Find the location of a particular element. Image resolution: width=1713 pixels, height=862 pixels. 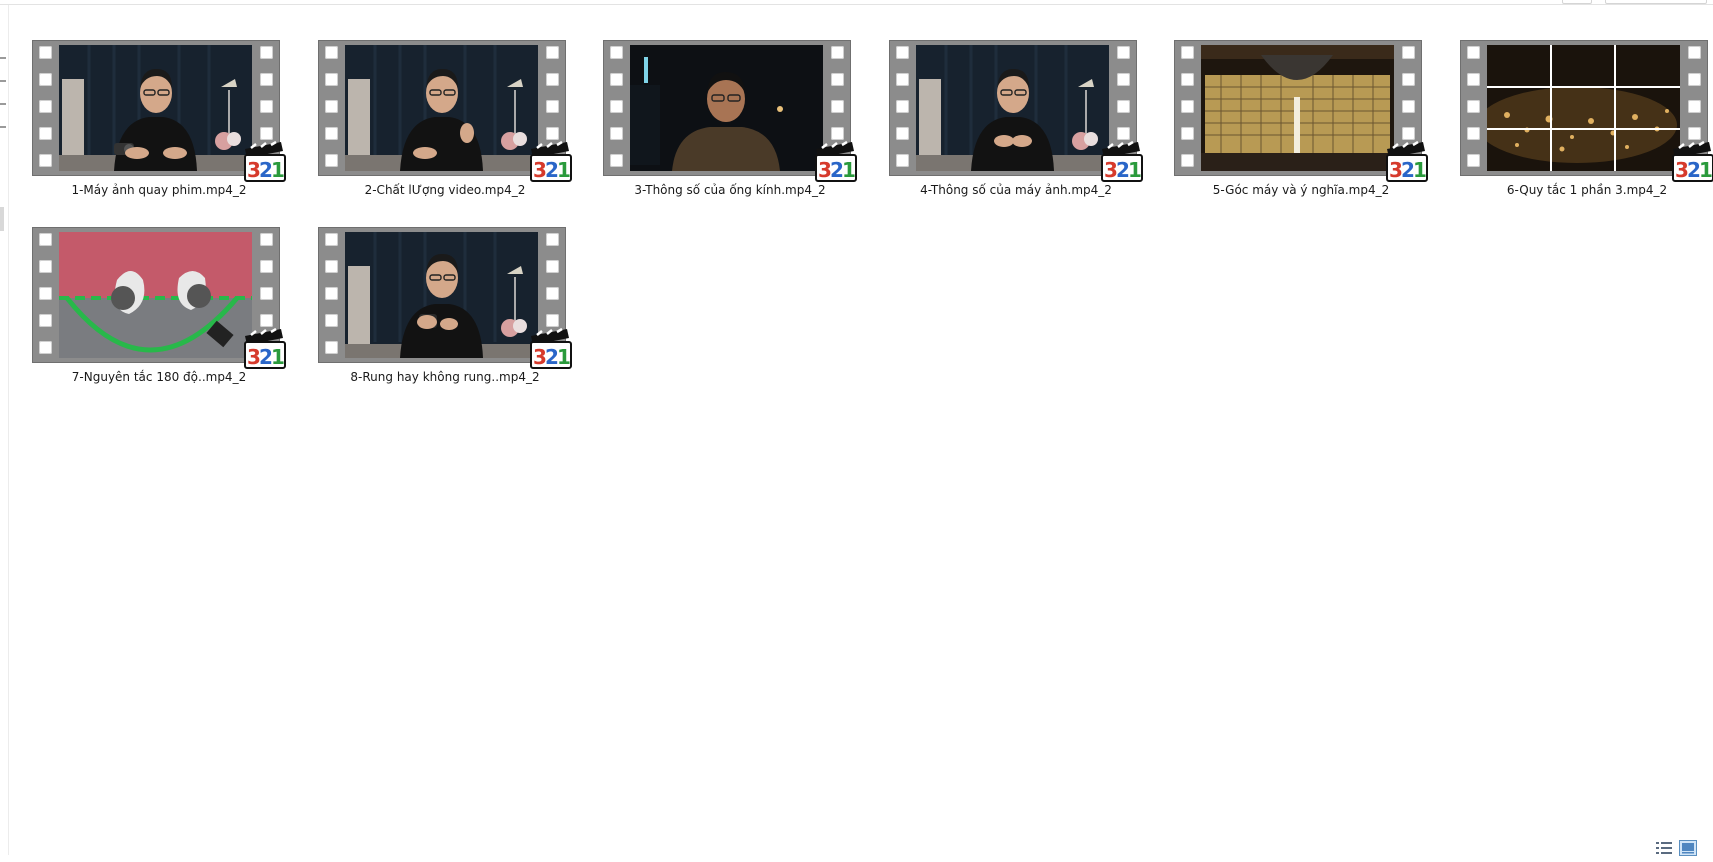

file-item: 3 2 1 5-Góc máy và ý nghĩa.mp4_2 is located at coordinates (1285, 132).